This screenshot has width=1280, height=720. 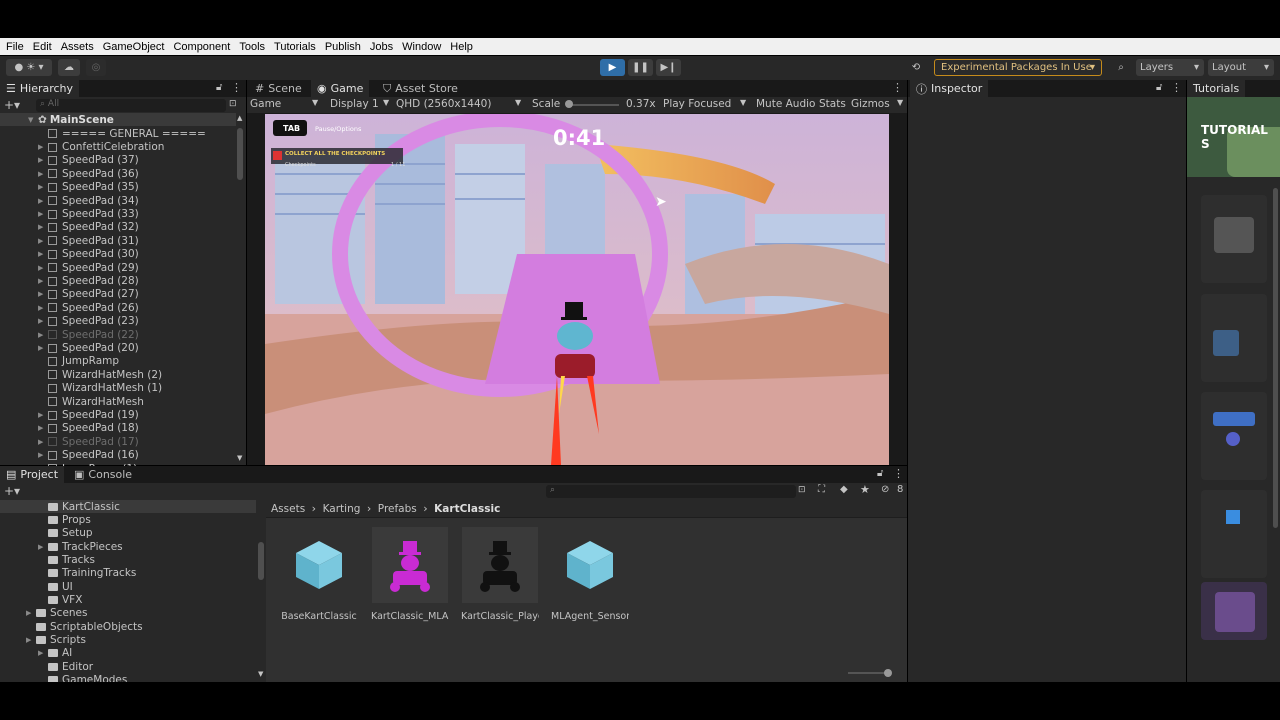 I want to click on cloud-button: ☁, so click(x=69, y=67).